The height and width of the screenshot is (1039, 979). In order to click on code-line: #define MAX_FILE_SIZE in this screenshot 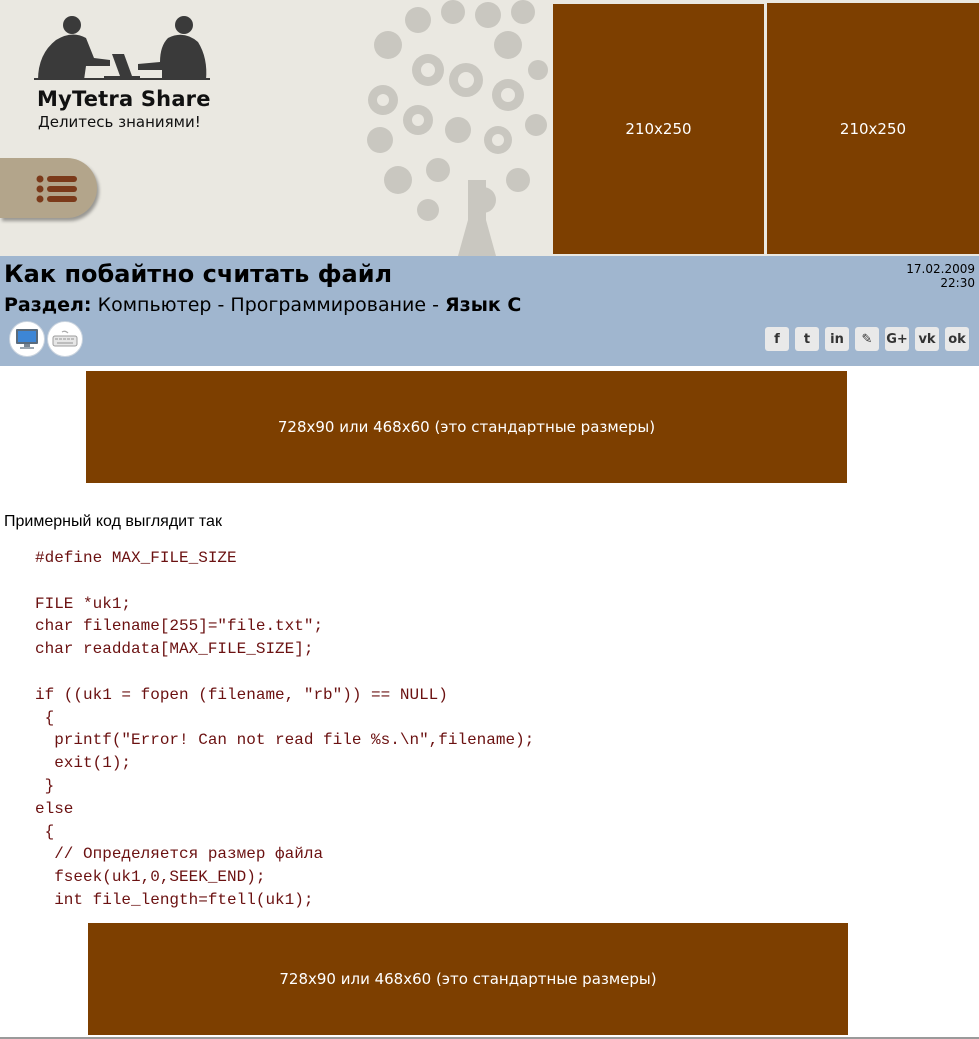, I will do `click(136, 558)`.